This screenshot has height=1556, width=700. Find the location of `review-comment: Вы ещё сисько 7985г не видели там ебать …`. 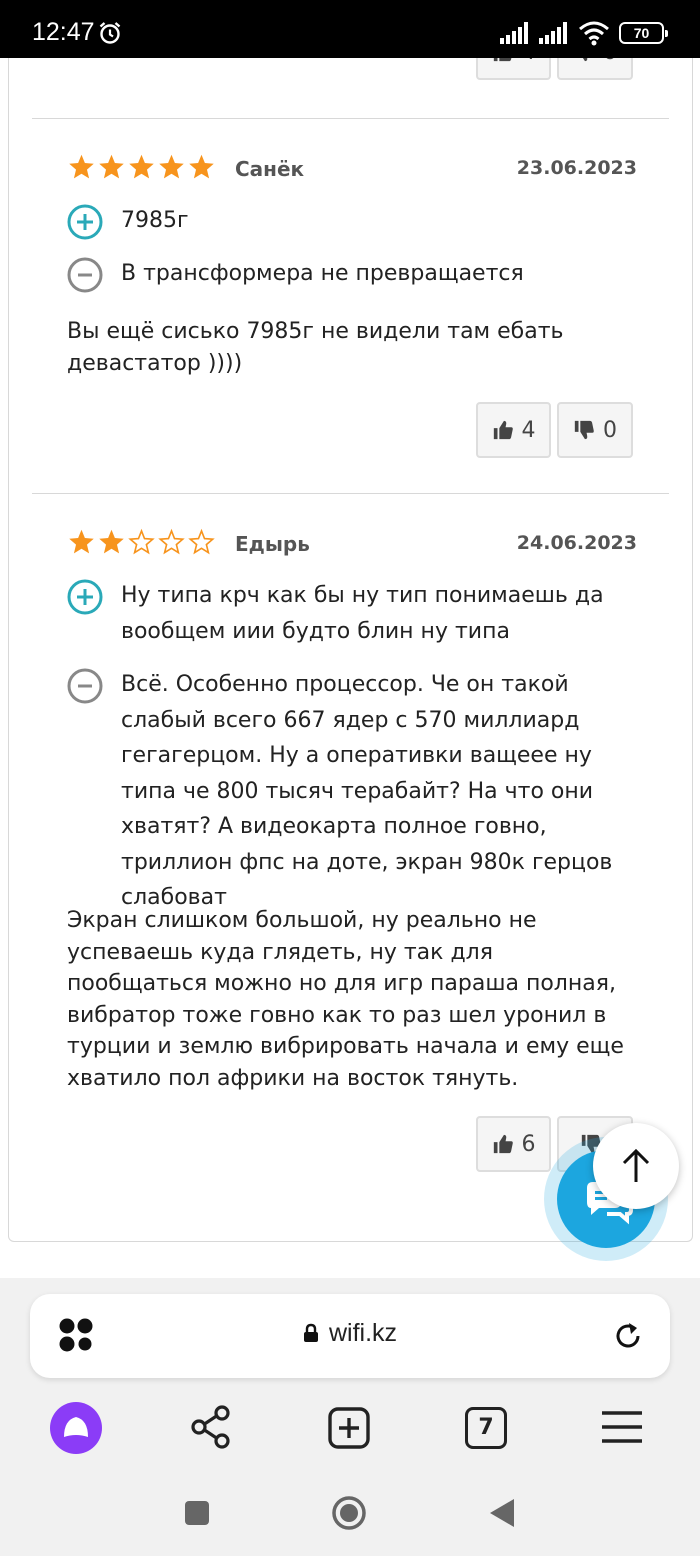

review-comment: Вы ещё сисько 7985г не видели там ебать … is located at coordinates (315, 347).